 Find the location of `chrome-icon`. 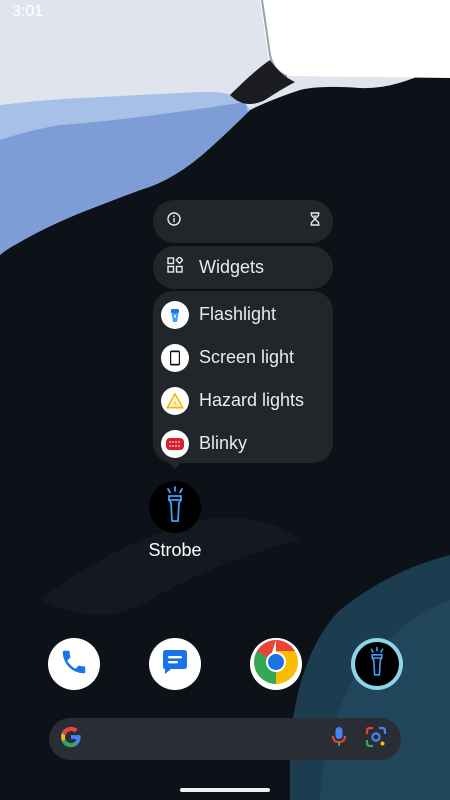

chrome-icon is located at coordinates (276, 664).